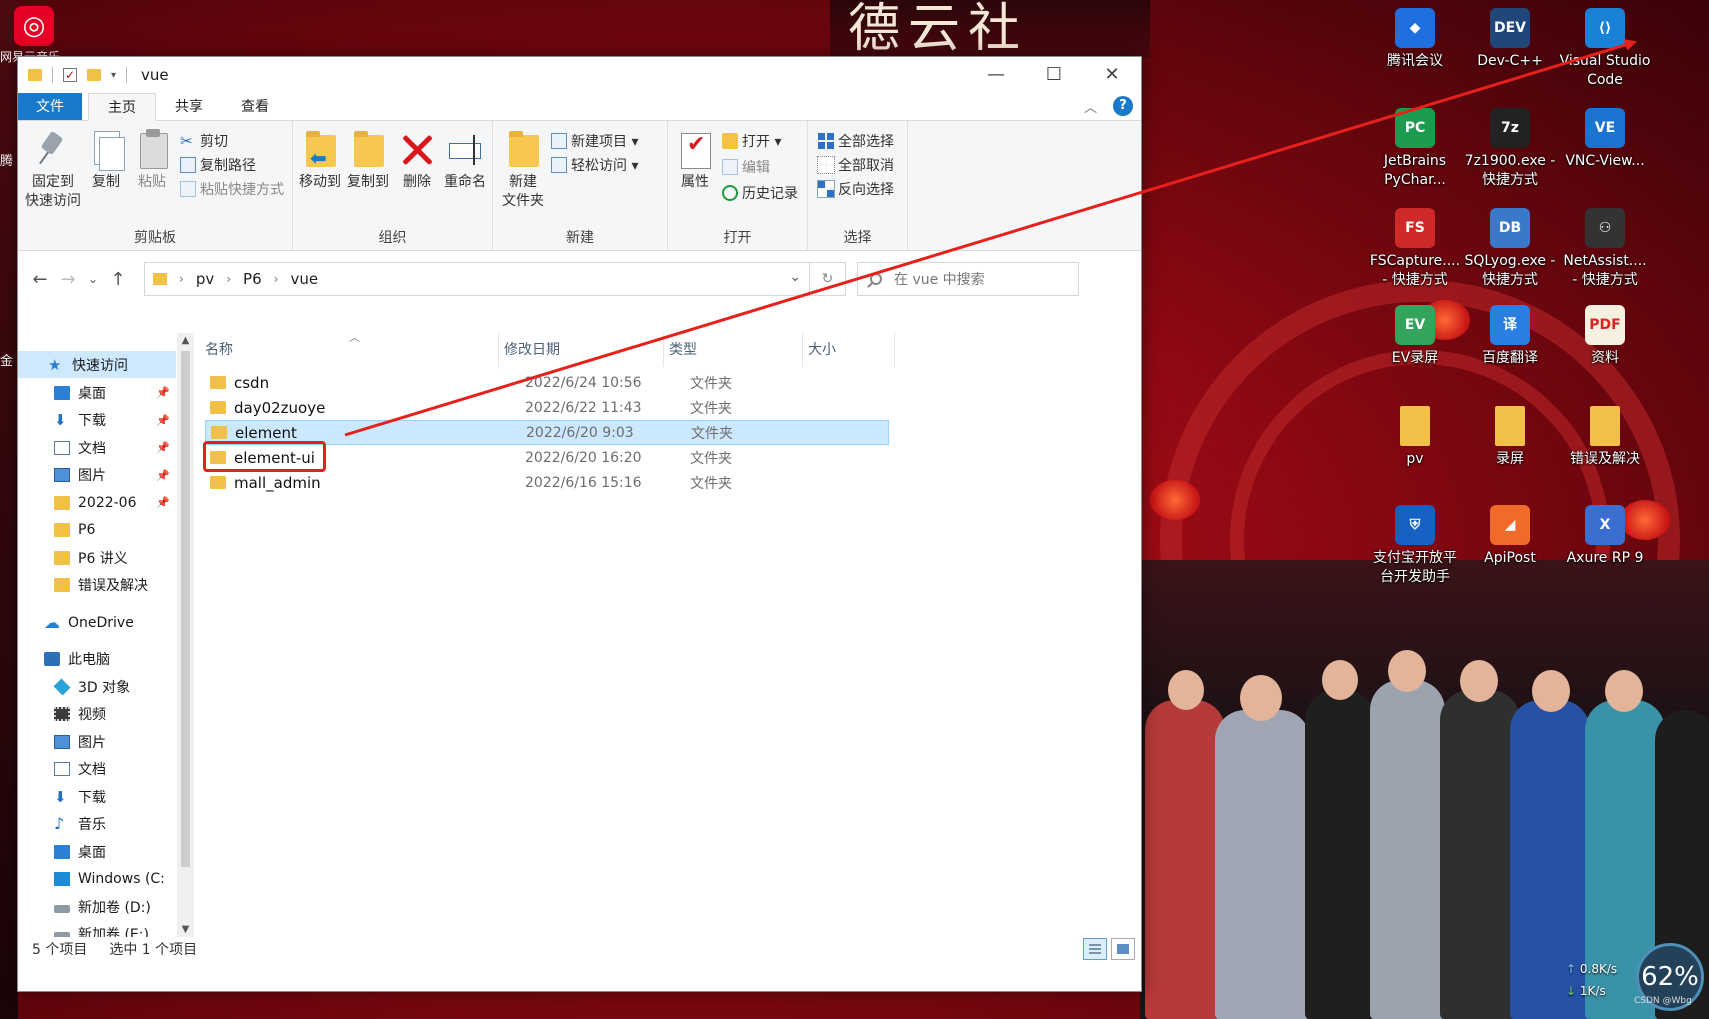 The height and width of the screenshot is (1019, 1709). What do you see at coordinates (695, 160) in the screenshot?
I see `properties-button: 属性` at bounding box center [695, 160].